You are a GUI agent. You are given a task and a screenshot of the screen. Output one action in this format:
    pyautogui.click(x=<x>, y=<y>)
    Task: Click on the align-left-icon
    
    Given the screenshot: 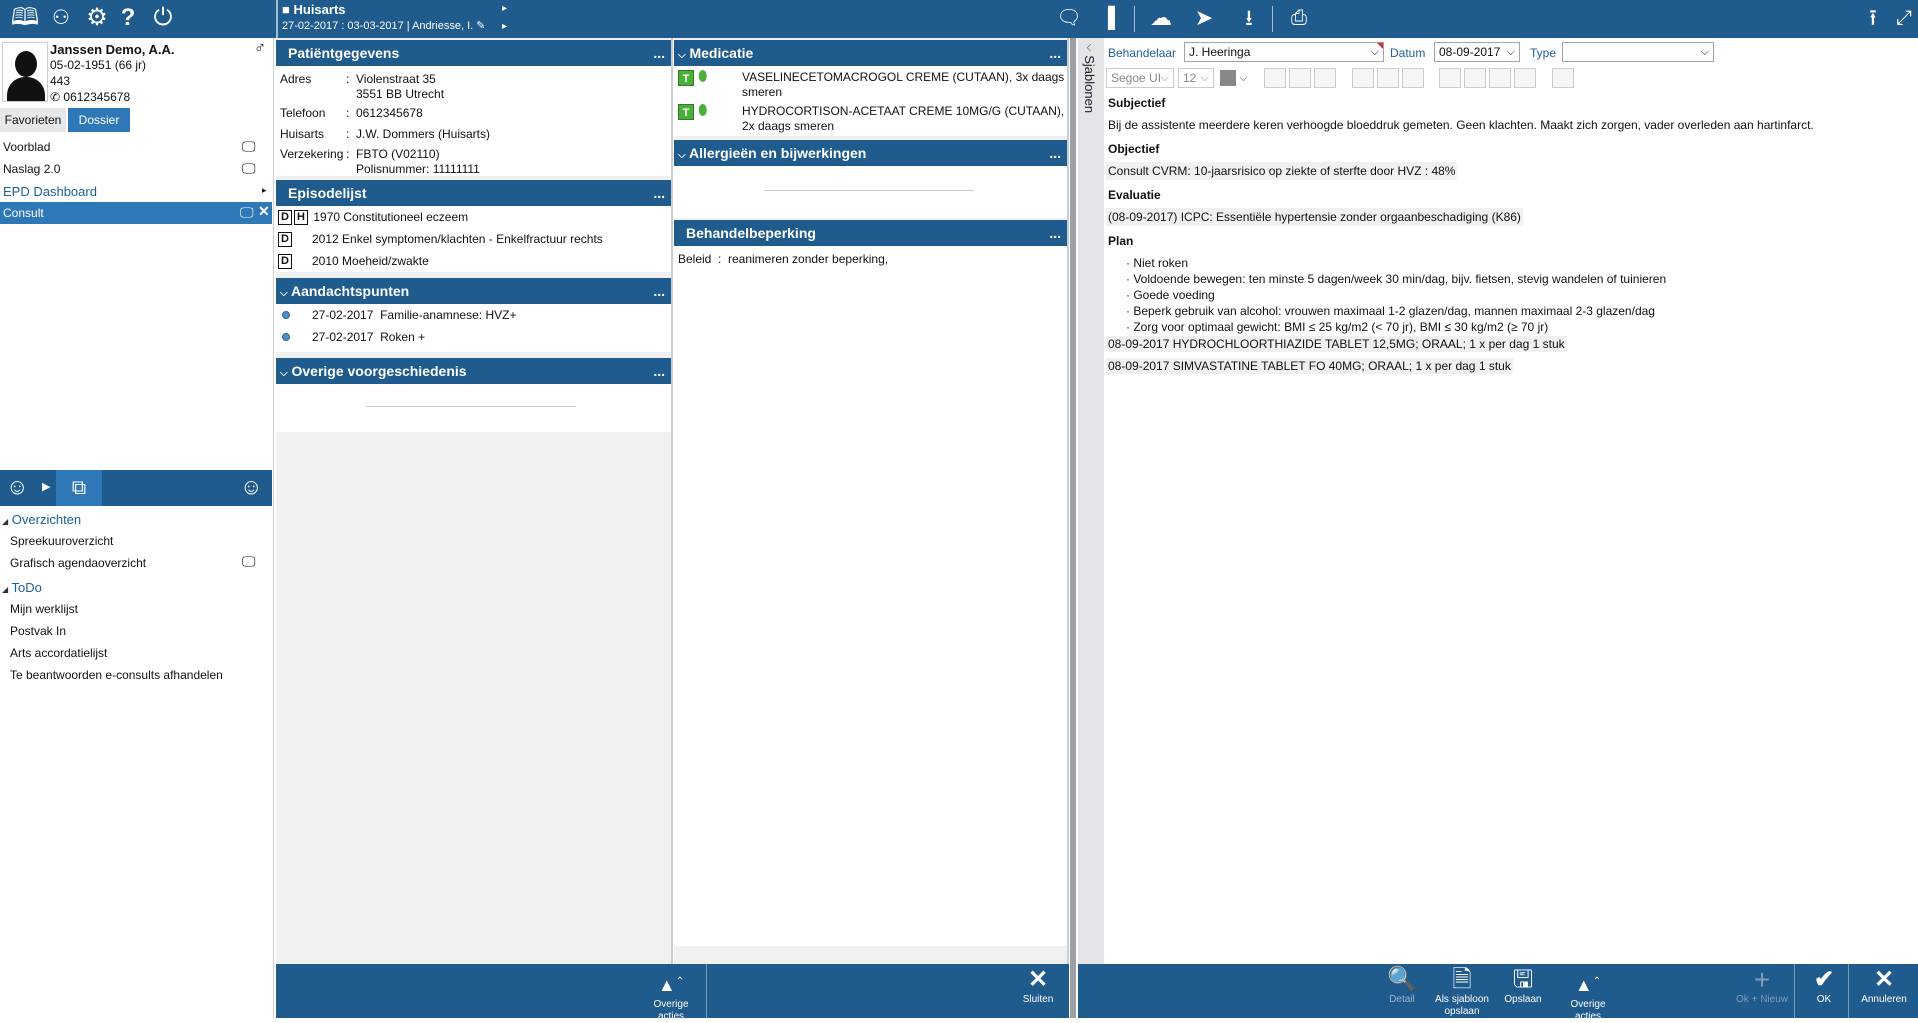 What is the action you would take?
    pyautogui.click(x=1450, y=78)
    